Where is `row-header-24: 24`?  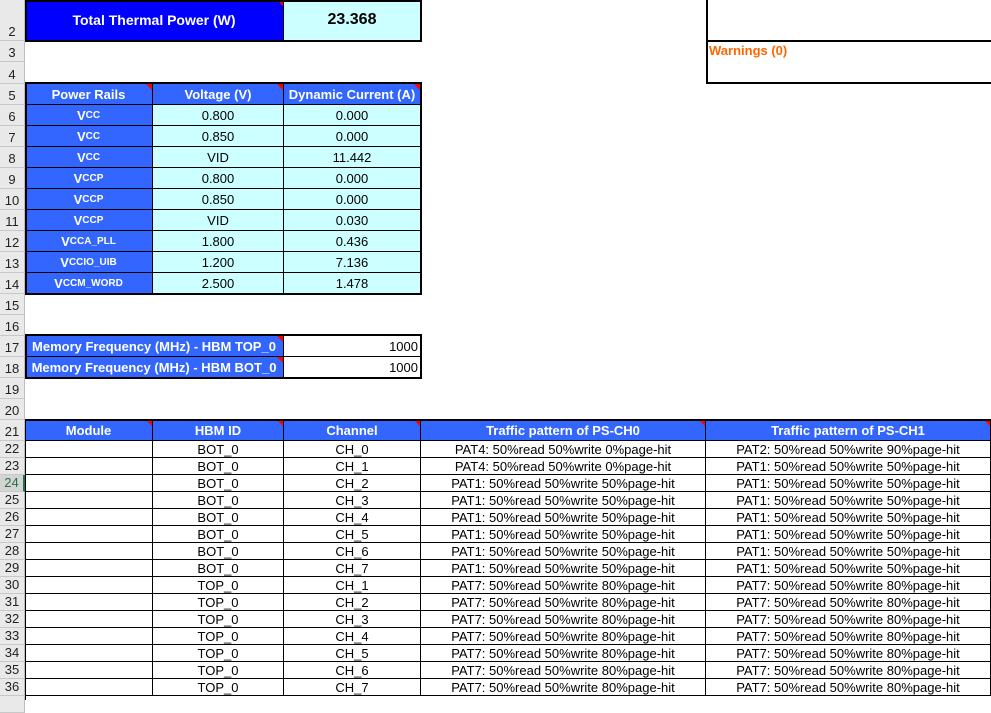
row-header-24: 24 is located at coordinates (12, 483).